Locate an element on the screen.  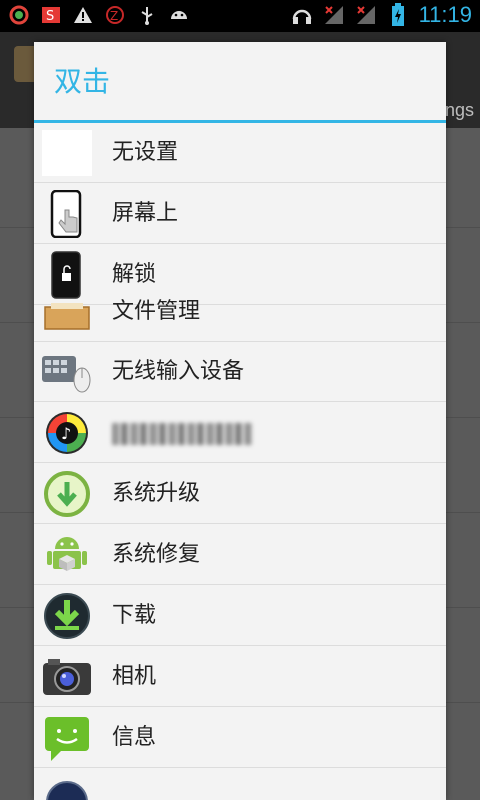
list-item-music-player: ♪ is located at coordinates (240, 433).